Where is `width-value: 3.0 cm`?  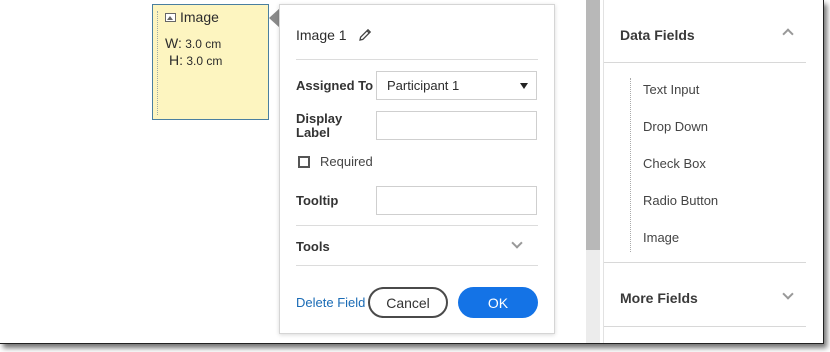 width-value: 3.0 cm is located at coordinates (203, 44).